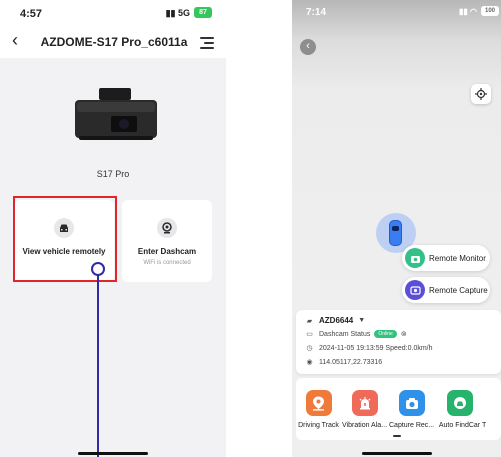 The width and height of the screenshot is (501, 457). What do you see at coordinates (467, 11) in the screenshot?
I see `signal-wifi-icon: ▮▮ ◠` at bounding box center [467, 11].